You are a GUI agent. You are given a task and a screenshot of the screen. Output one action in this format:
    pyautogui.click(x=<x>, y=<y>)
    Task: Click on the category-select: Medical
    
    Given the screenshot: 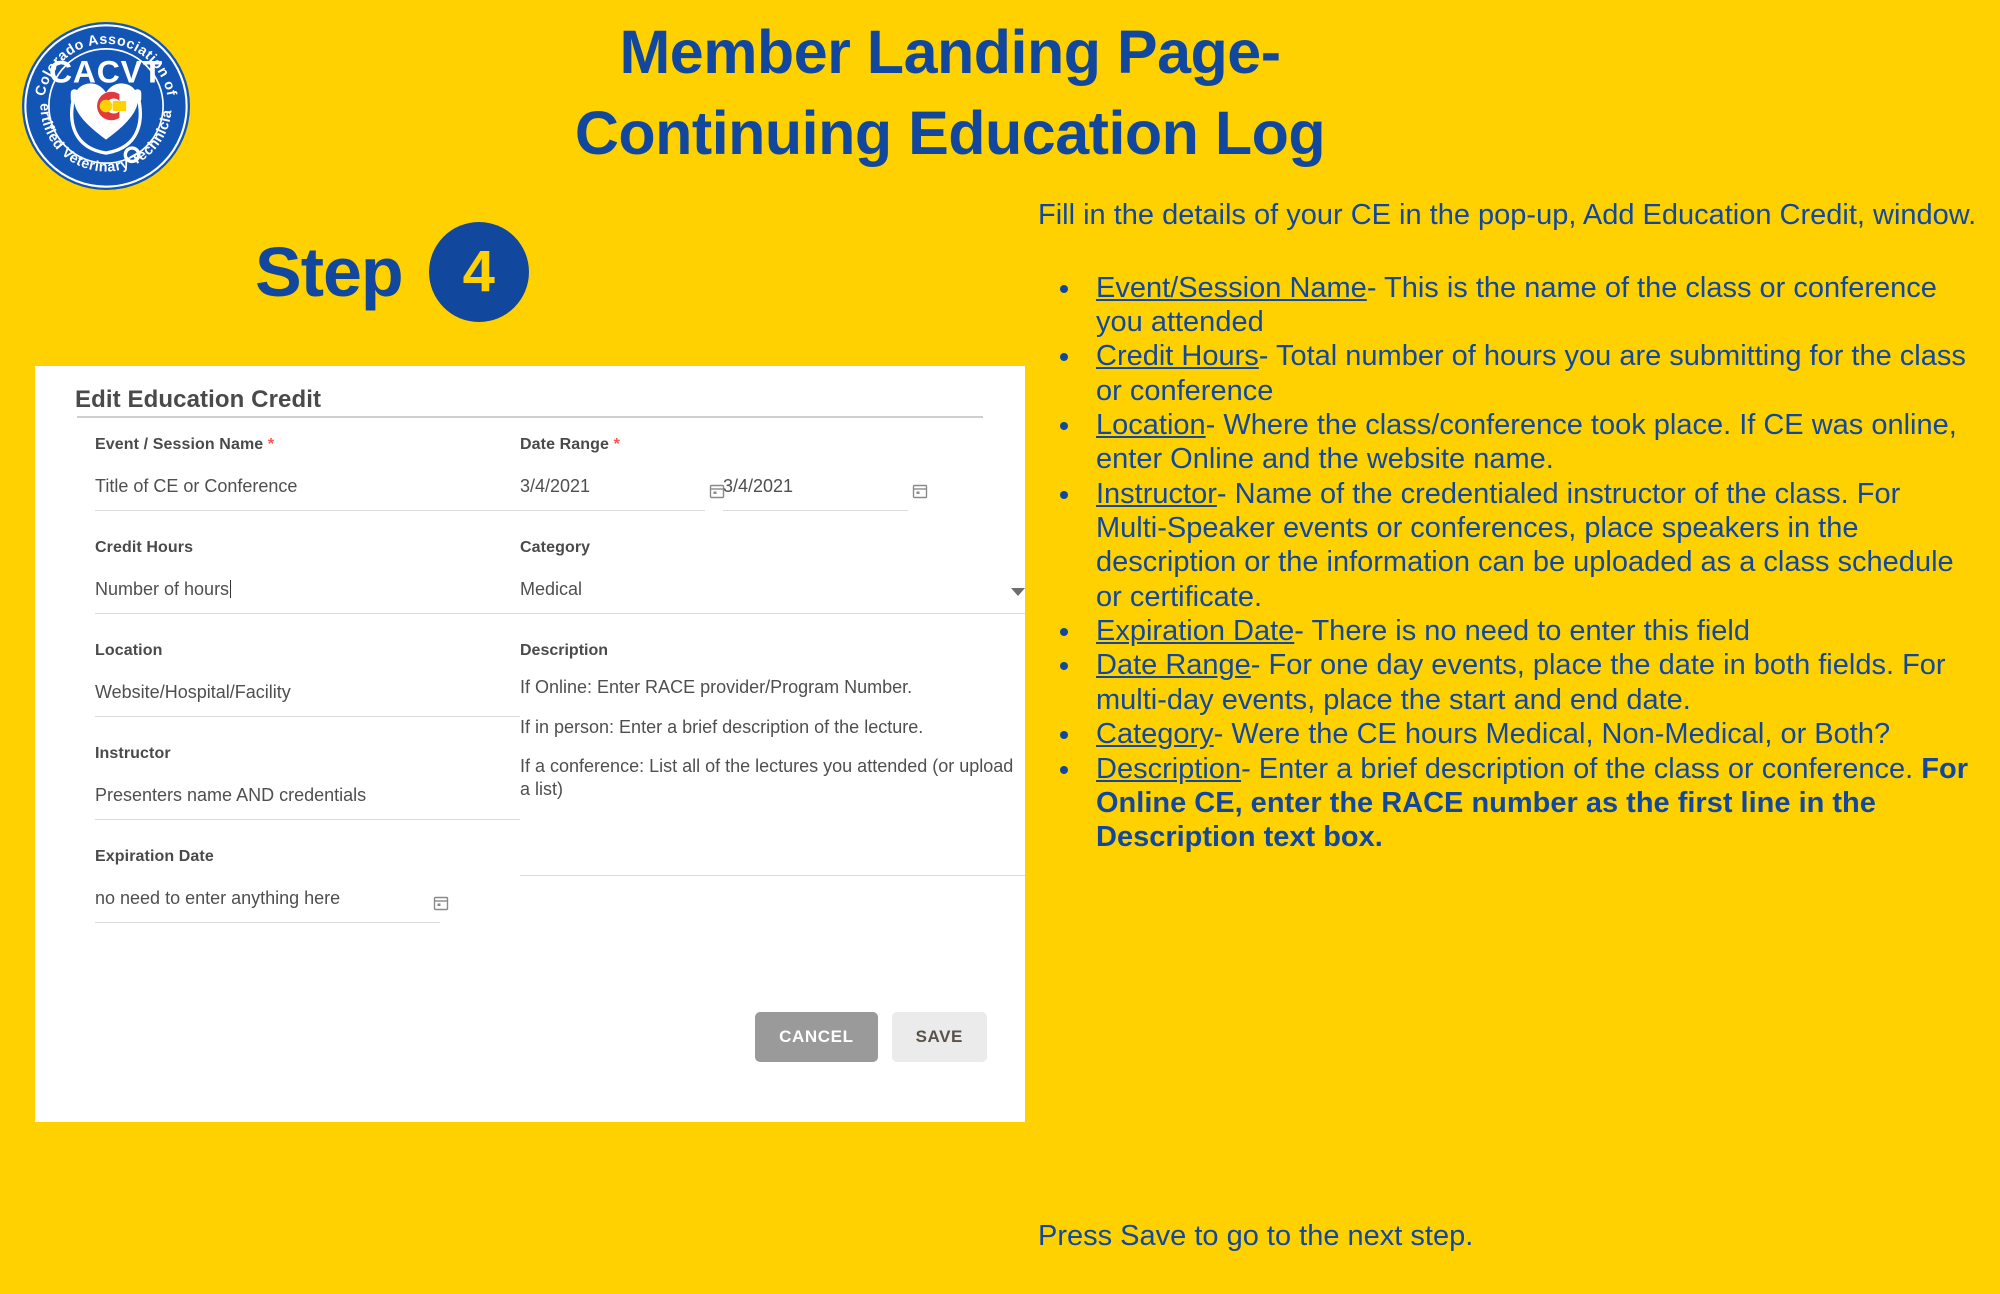 What is the action you would take?
    pyautogui.click(x=772, y=596)
    